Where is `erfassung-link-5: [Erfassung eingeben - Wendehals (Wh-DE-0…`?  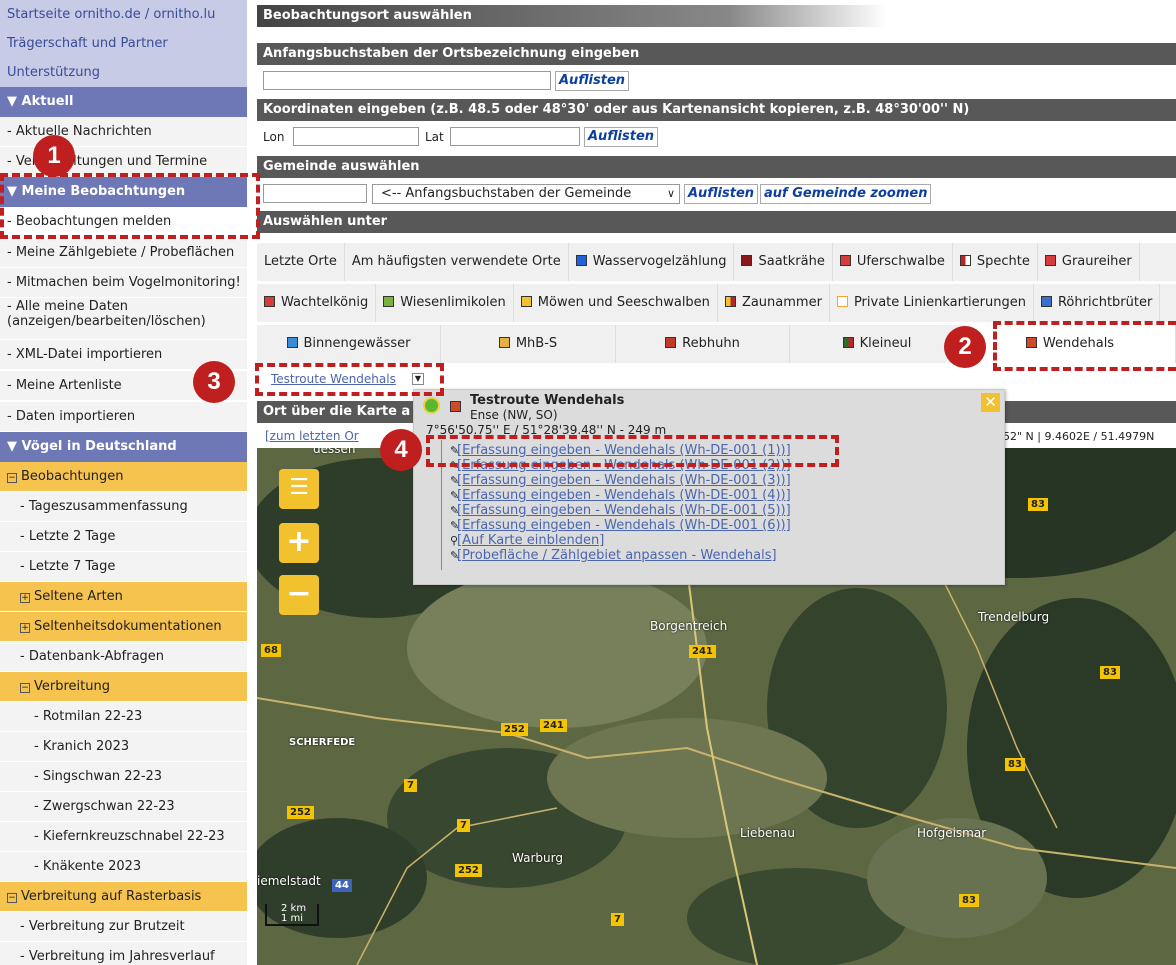 erfassung-link-5: [Erfassung eingeben - Wendehals (Wh-DE-0… is located at coordinates (624, 510).